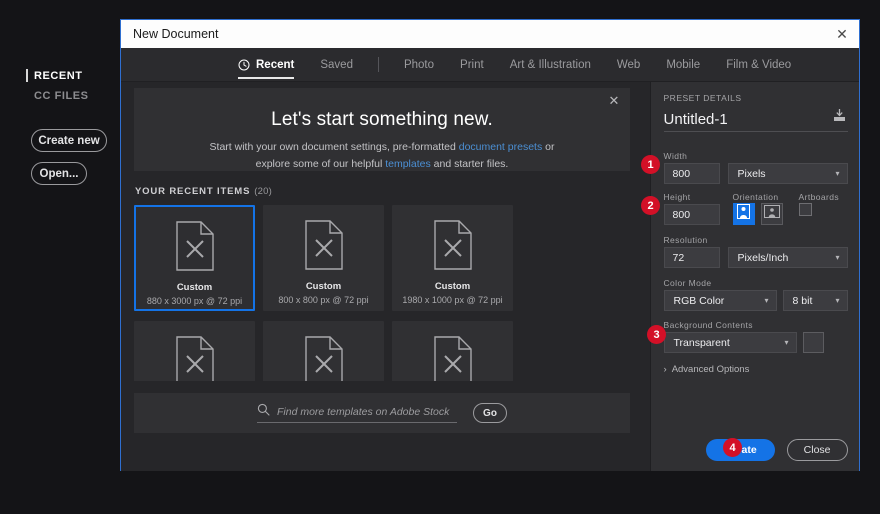 Image resolution: width=880 pixels, height=514 pixels. I want to click on tab-print-label: Print, so click(472, 64).